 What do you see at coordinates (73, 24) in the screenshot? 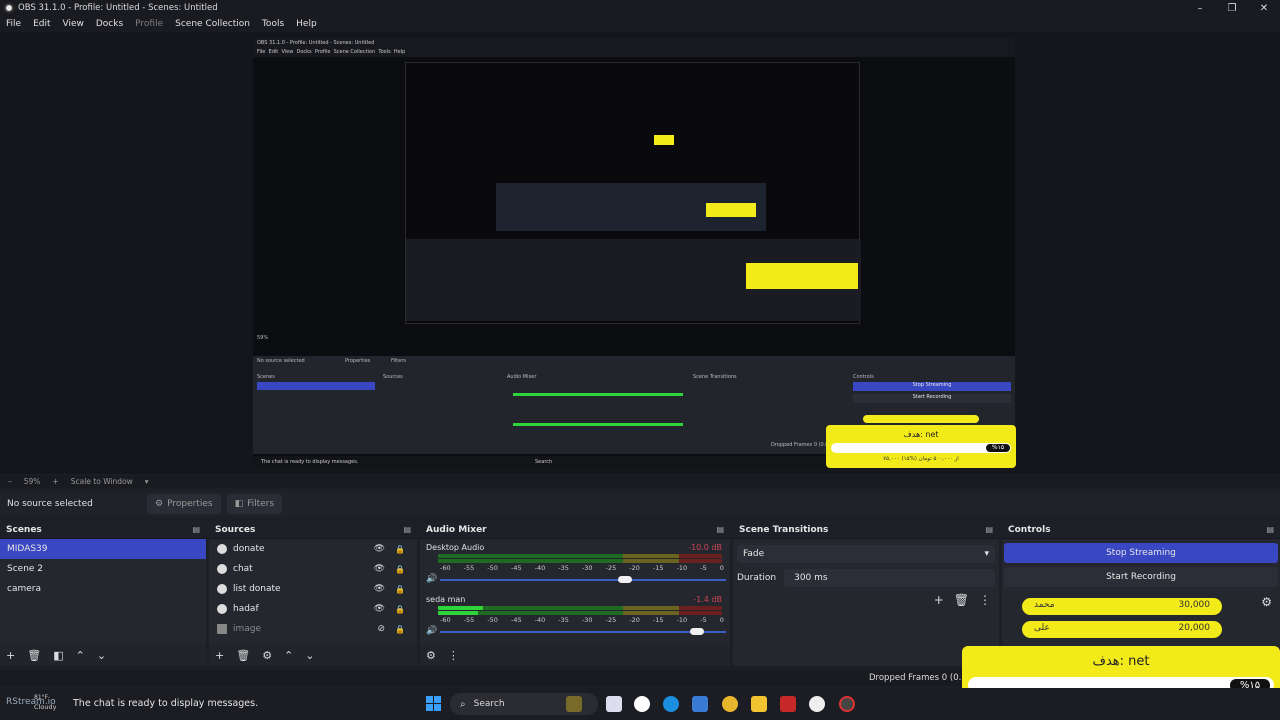
I see `menu-view: View` at bounding box center [73, 24].